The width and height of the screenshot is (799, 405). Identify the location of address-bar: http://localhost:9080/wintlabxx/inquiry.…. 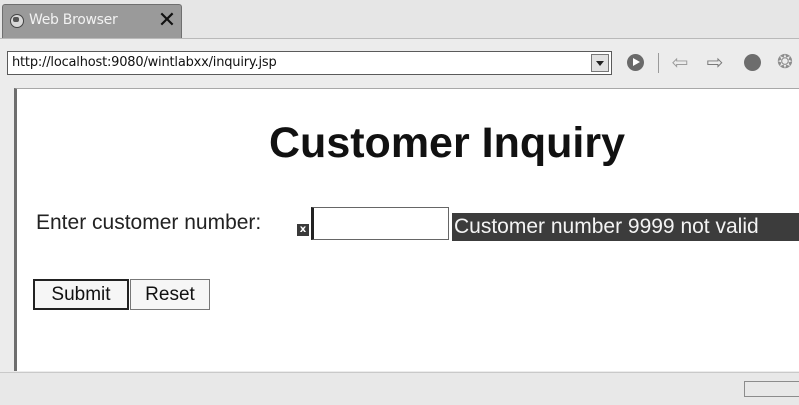
(309, 63).